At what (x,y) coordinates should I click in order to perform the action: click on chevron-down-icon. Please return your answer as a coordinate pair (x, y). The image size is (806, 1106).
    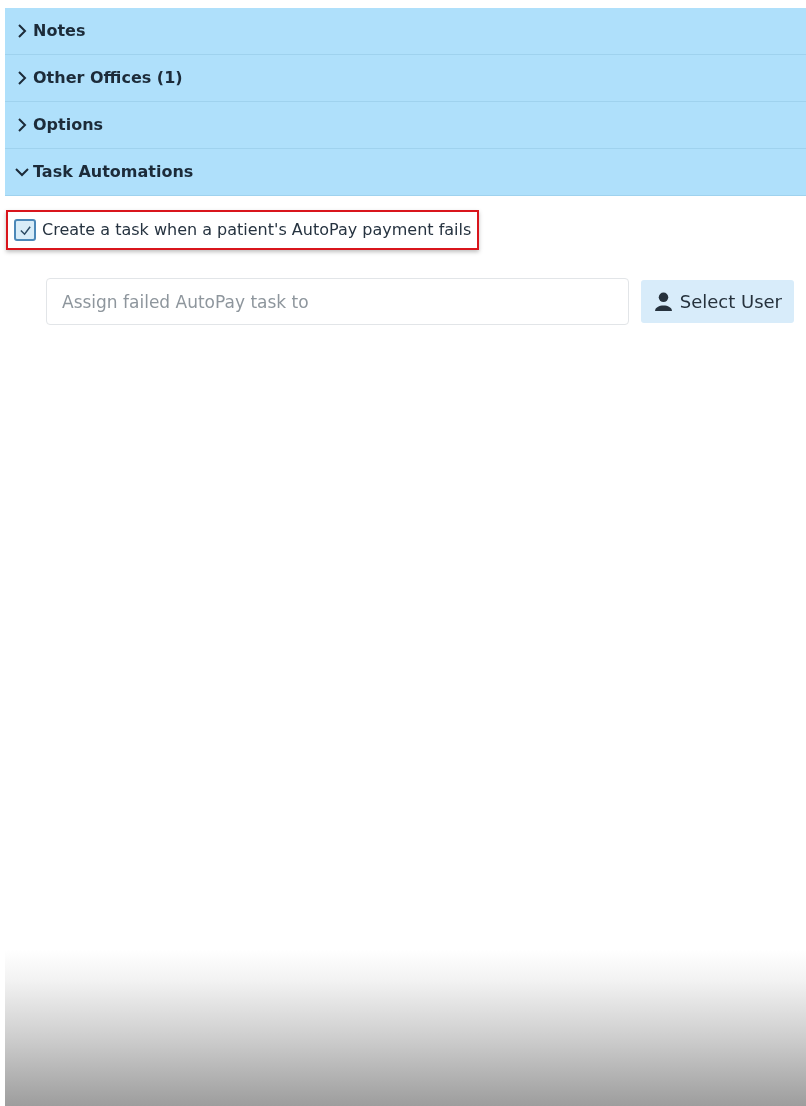
    Looking at the image, I should click on (22, 172).